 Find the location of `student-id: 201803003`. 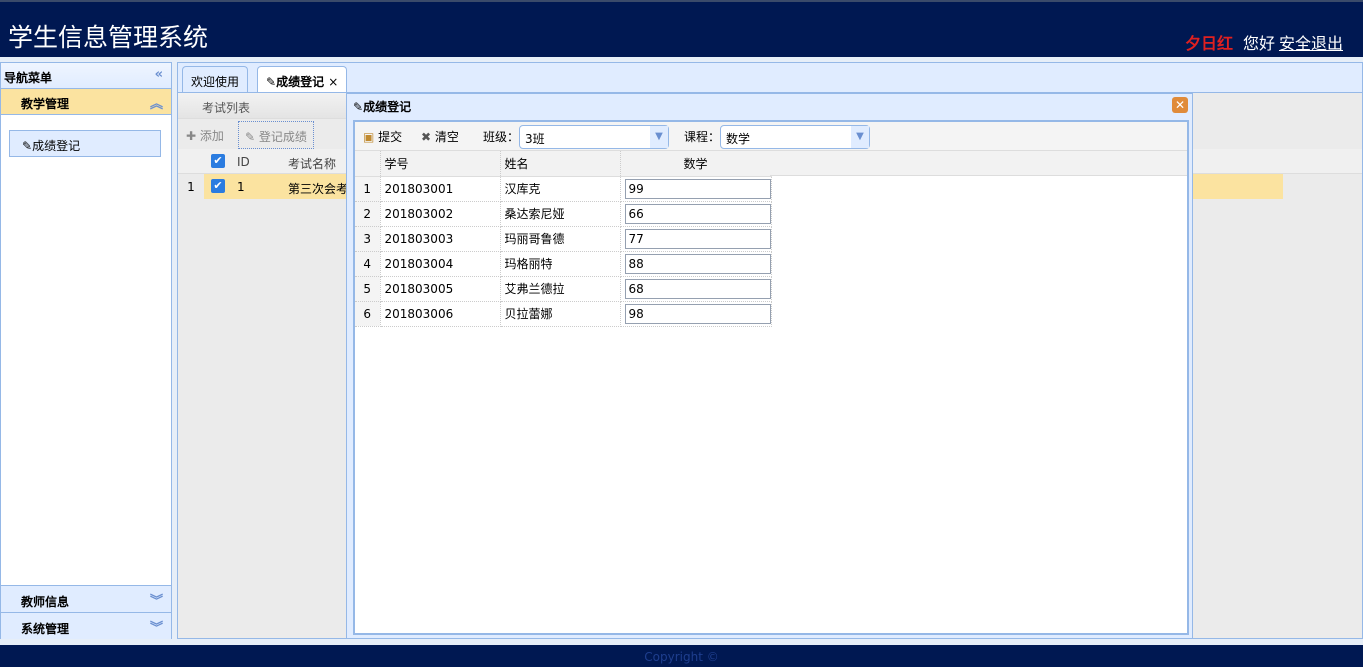

student-id: 201803003 is located at coordinates (440, 239).